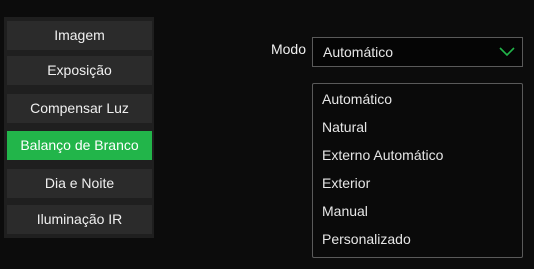 The image size is (534, 269). I want to click on sidebar-item-compensar-luz: Compensar Luz, so click(79, 108).